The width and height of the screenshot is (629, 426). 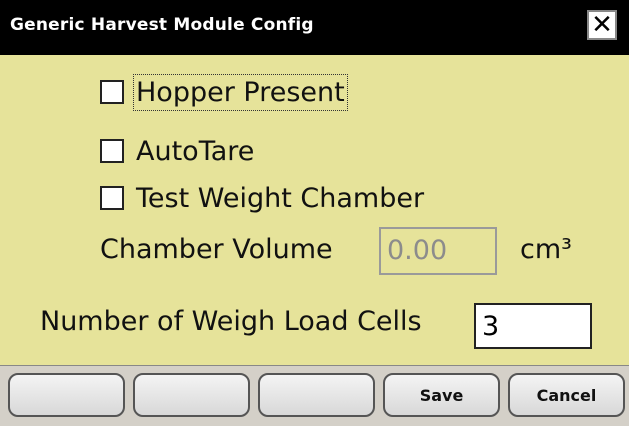 What do you see at coordinates (216, 249) in the screenshot?
I see `chamber-volume-label: Chamber Volume` at bounding box center [216, 249].